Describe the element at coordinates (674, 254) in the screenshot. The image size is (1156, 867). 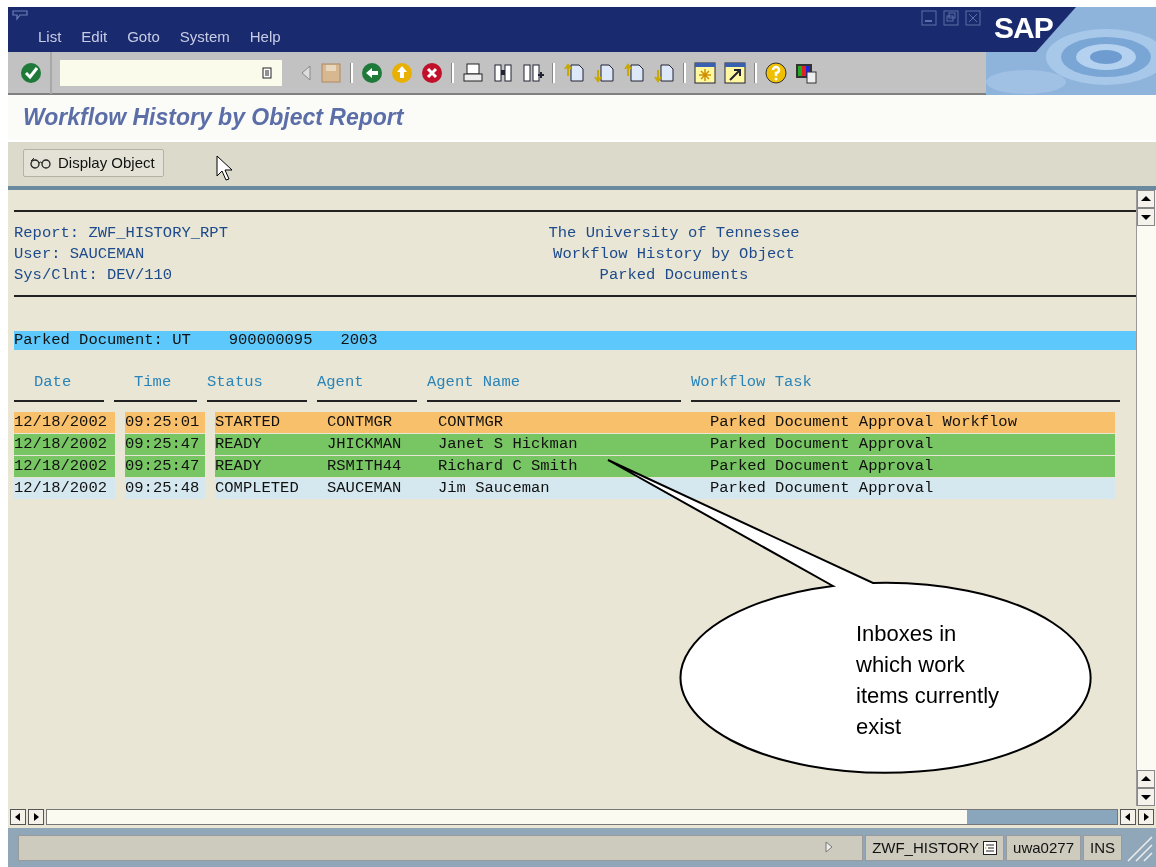
I see `report-heading-line: Workflow History by Object` at that location.